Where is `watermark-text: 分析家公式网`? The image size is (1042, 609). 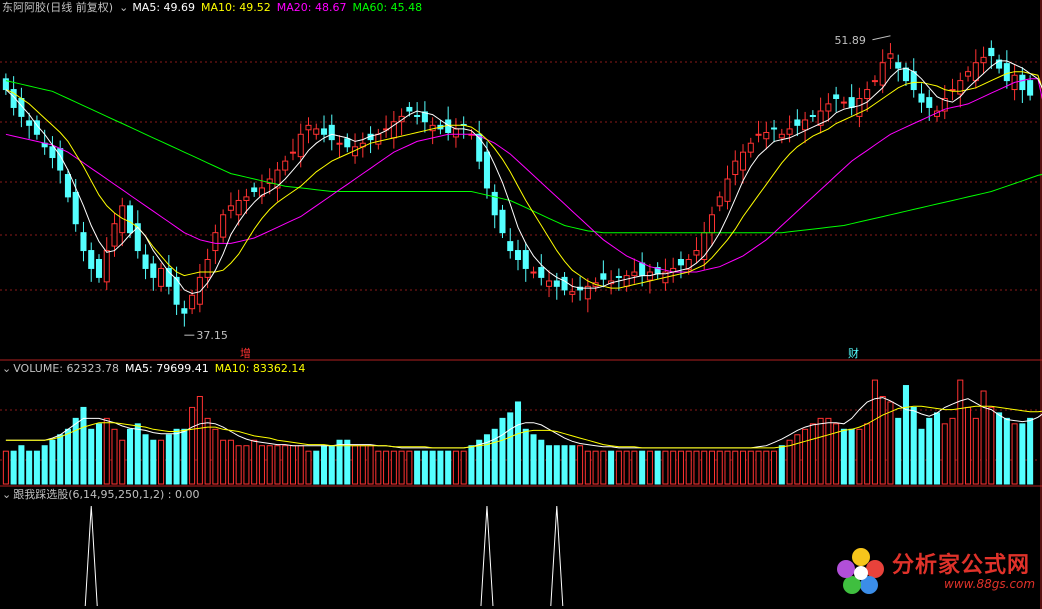 watermark-text: 分析家公式网 is located at coordinates (961, 565).